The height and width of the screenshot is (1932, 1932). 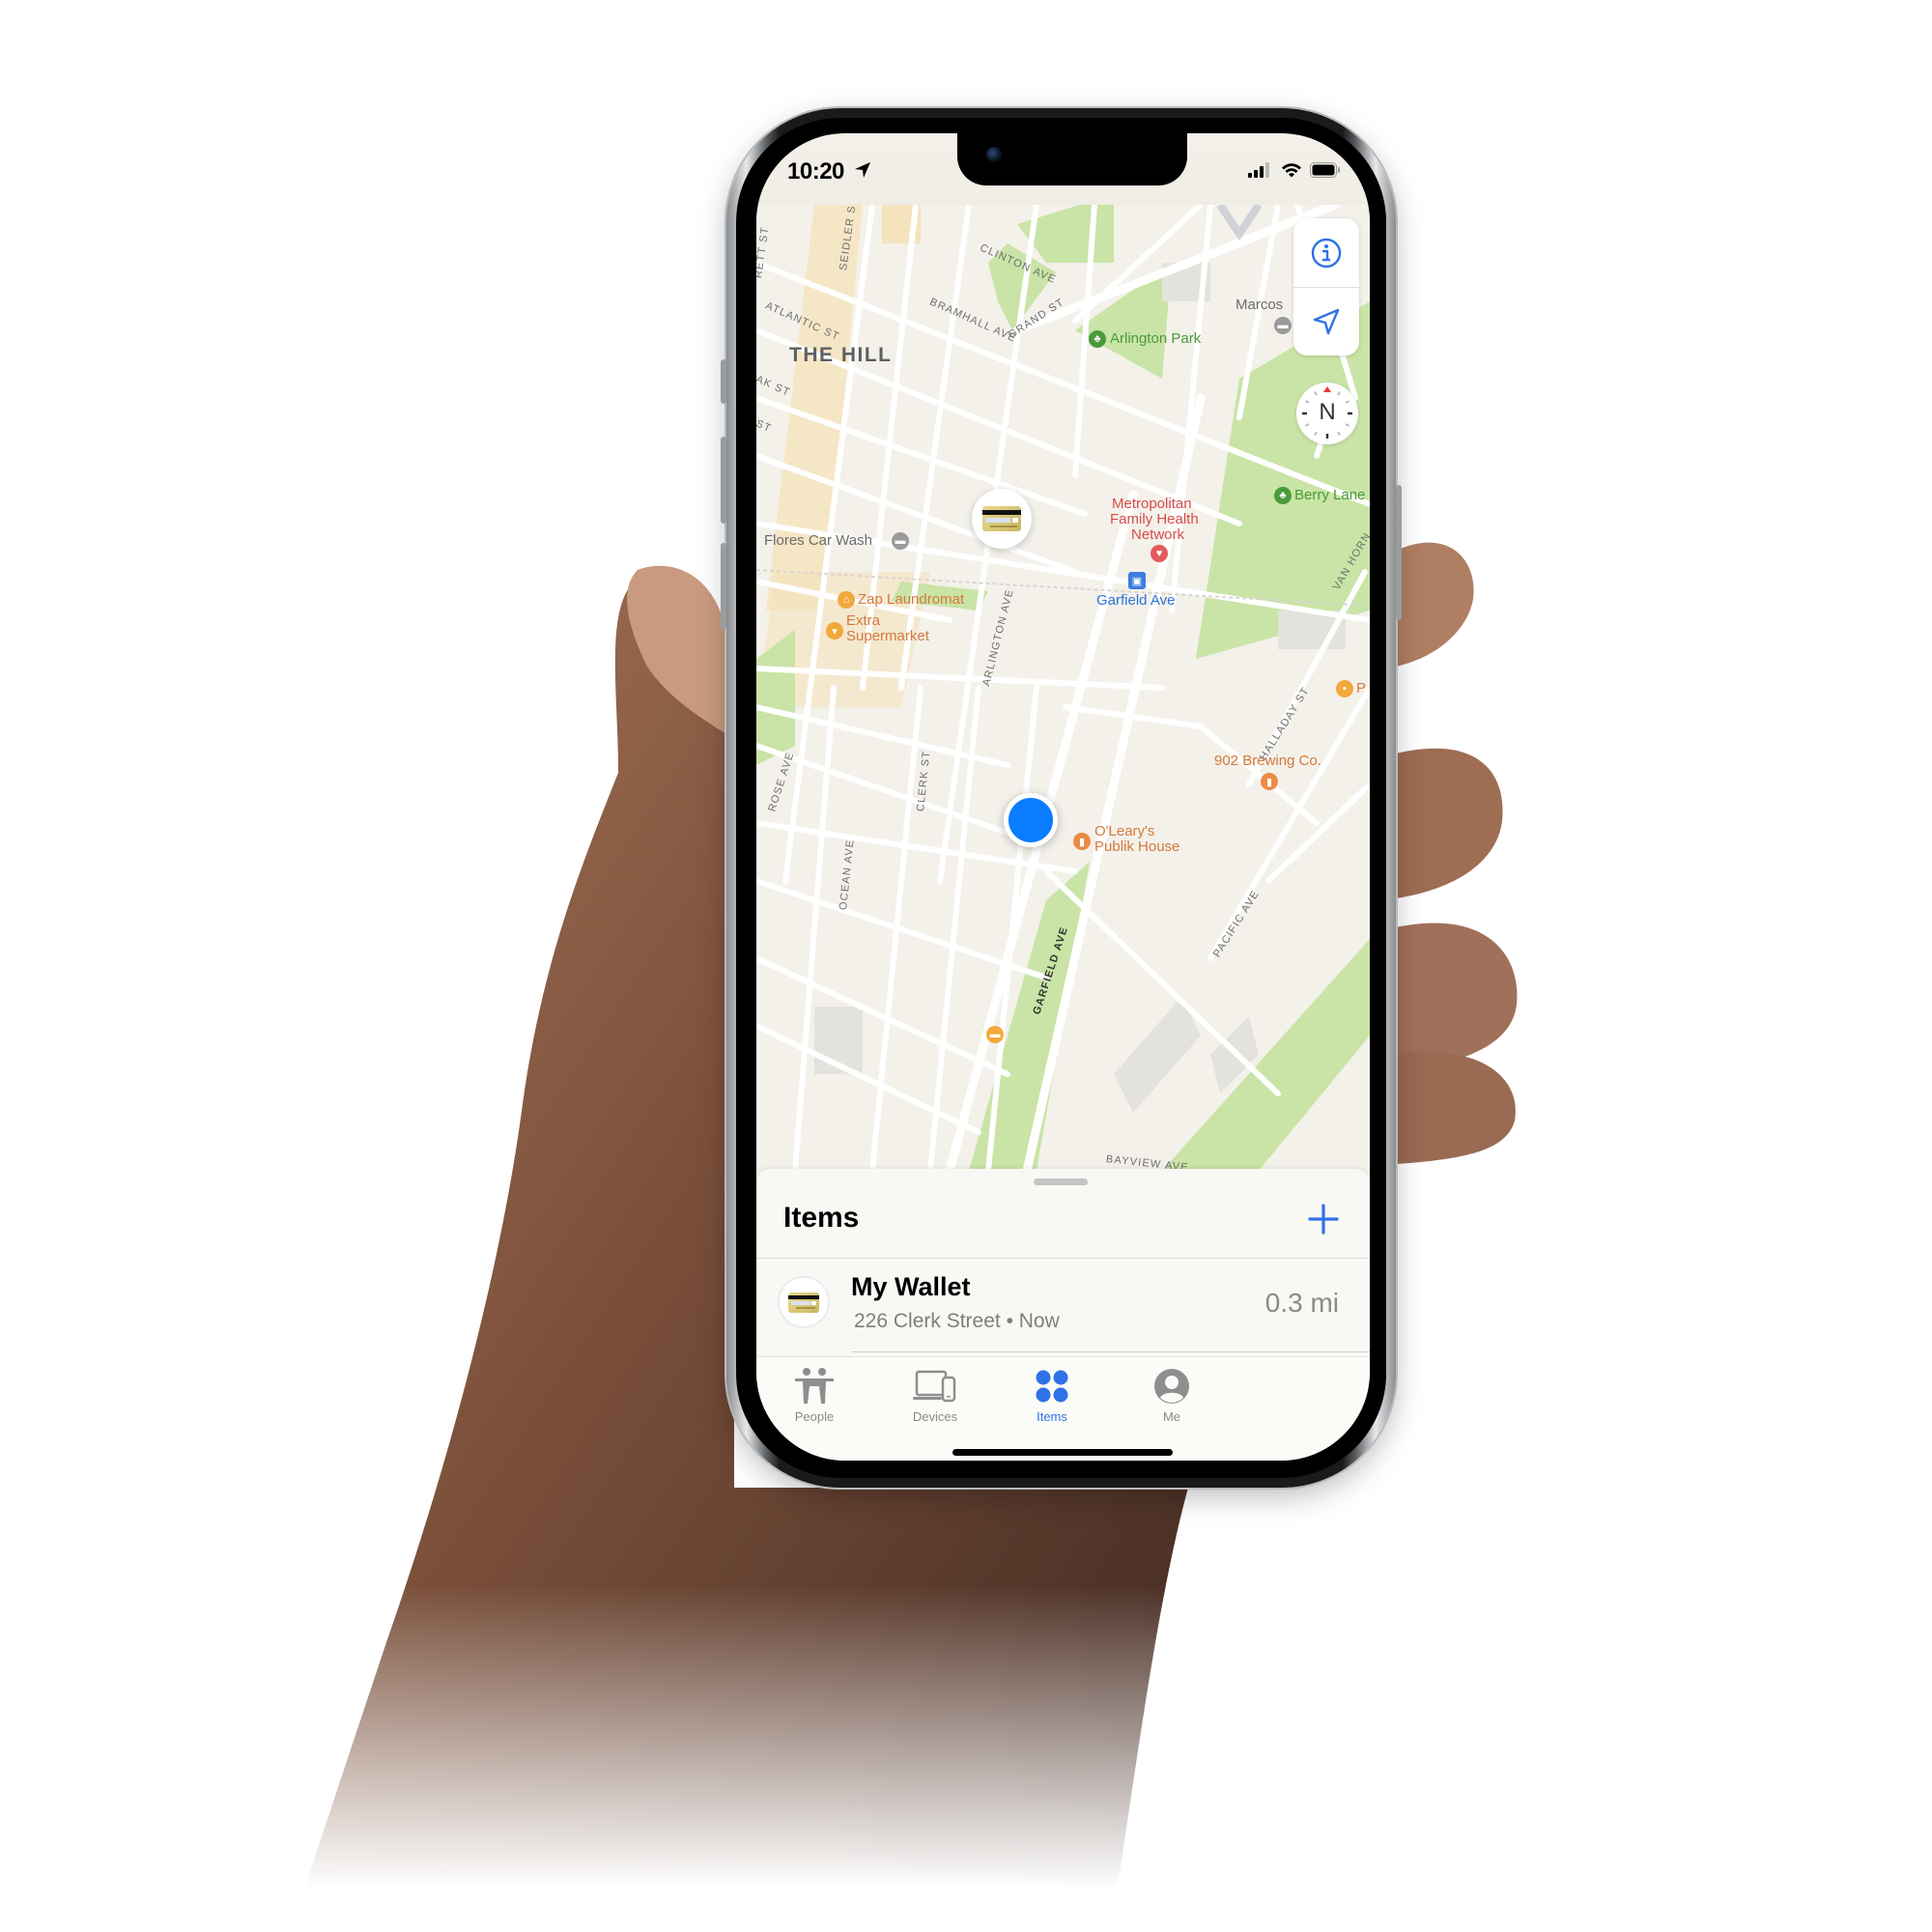 What do you see at coordinates (815, 171) in the screenshot?
I see `status-time: 10:20` at bounding box center [815, 171].